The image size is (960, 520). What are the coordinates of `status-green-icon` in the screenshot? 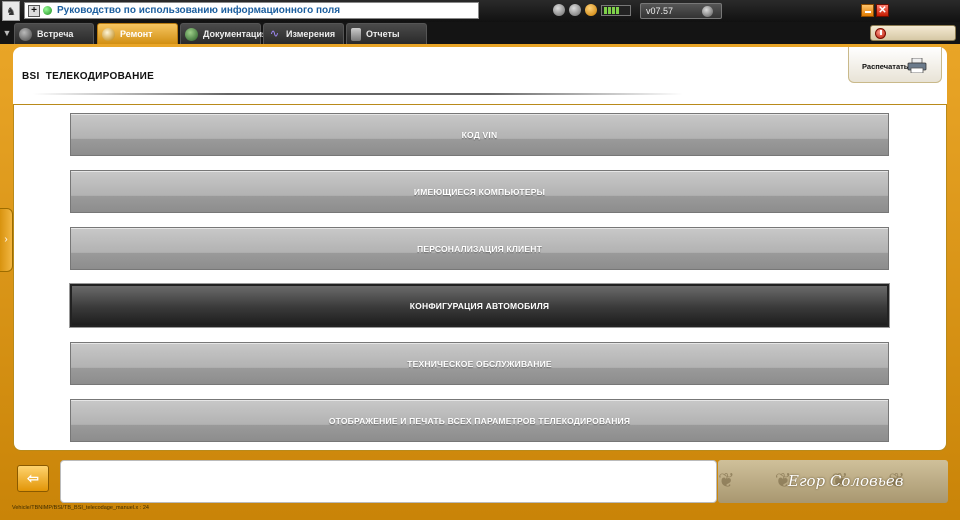 It's located at (47, 10).